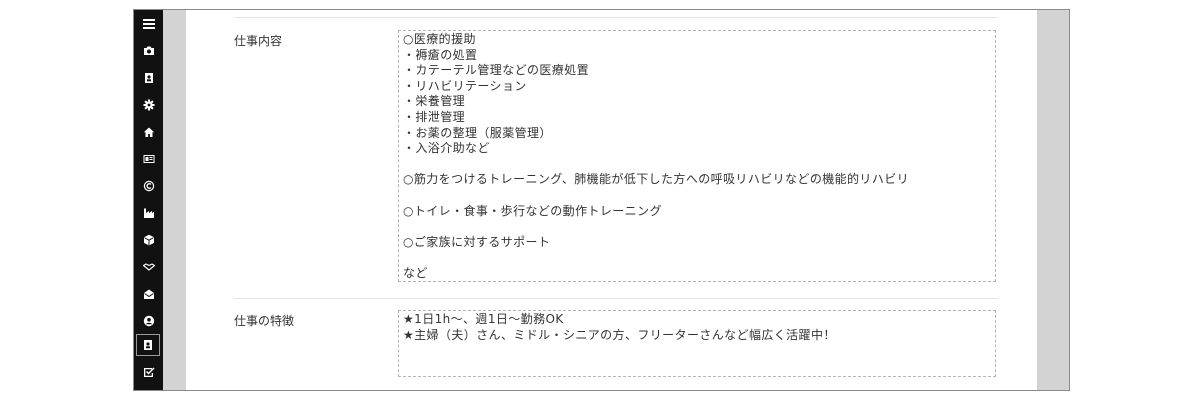 The image size is (1200, 398). Describe the element at coordinates (148, 294) in the screenshot. I see `envelope-open-icon` at that location.